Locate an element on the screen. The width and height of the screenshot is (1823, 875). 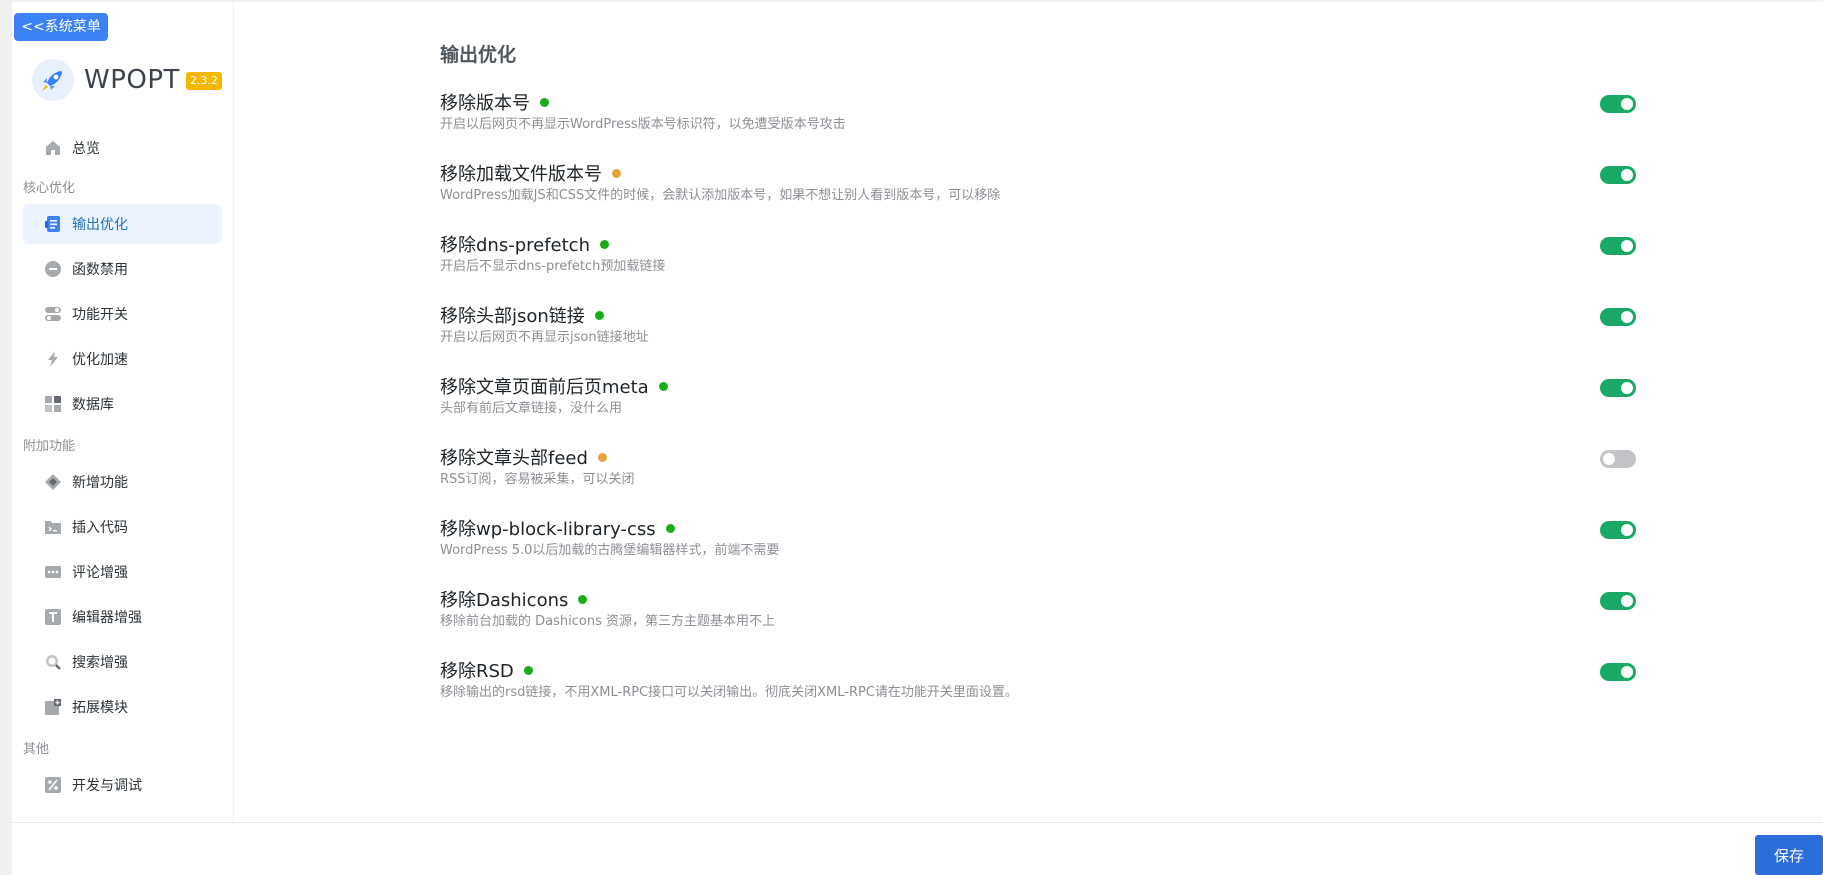
sidebar-item-editor-enhance: 编辑器增强 is located at coordinates (122, 617).